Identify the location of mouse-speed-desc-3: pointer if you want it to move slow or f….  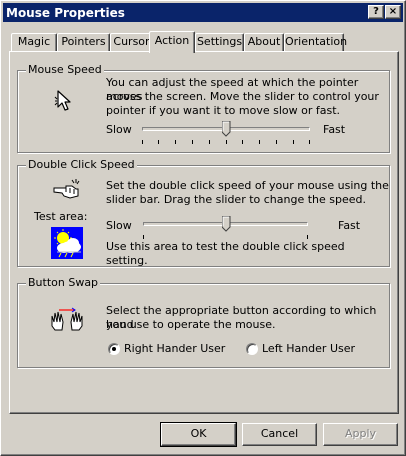
(223, 110).